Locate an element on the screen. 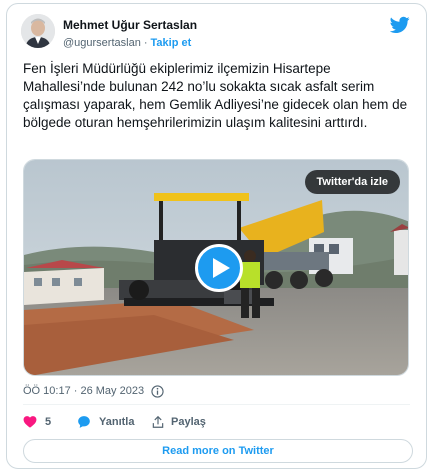 The width and height of the screenshot is (433, 472). play-icon is located at coordinates (221, 268).